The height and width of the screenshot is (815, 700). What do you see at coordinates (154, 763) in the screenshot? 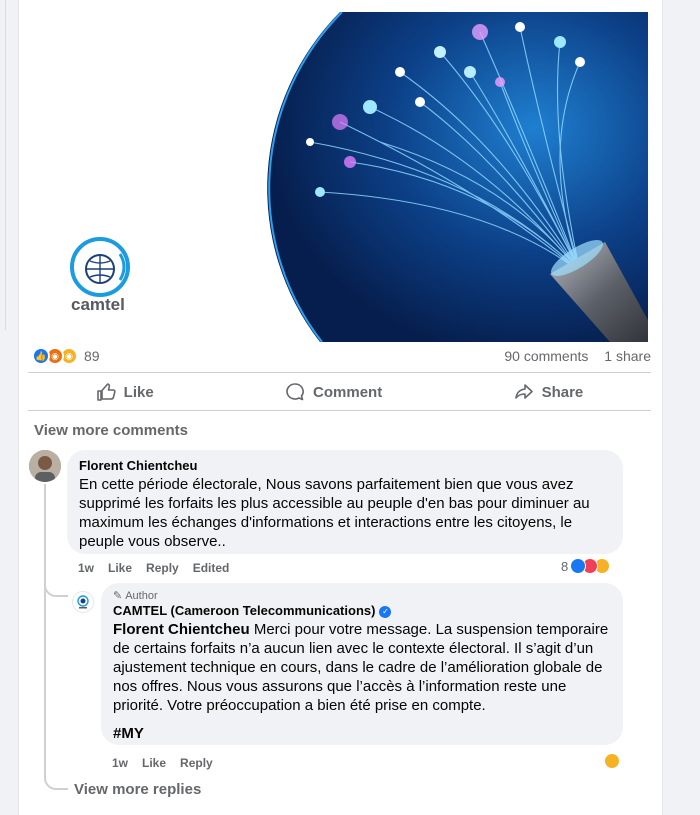
I see `reply-like-button: Like` at bounding box center [154, 763].